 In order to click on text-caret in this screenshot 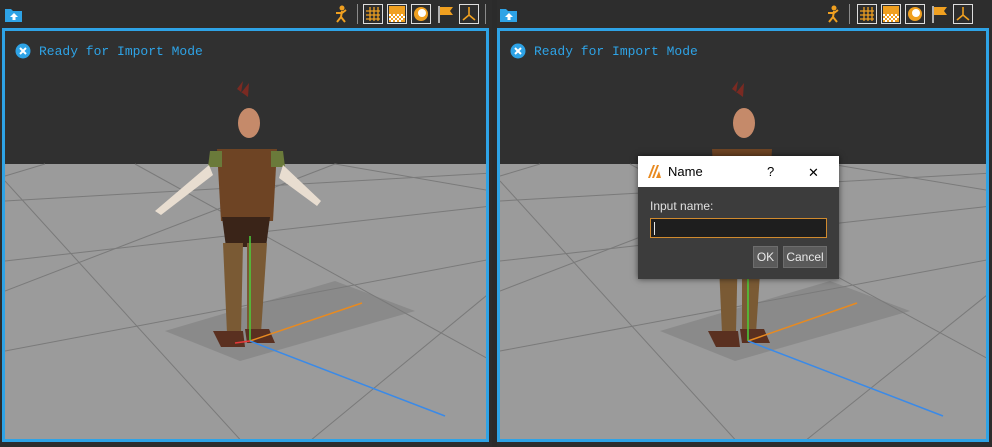, I will do `click(654, 228)`.